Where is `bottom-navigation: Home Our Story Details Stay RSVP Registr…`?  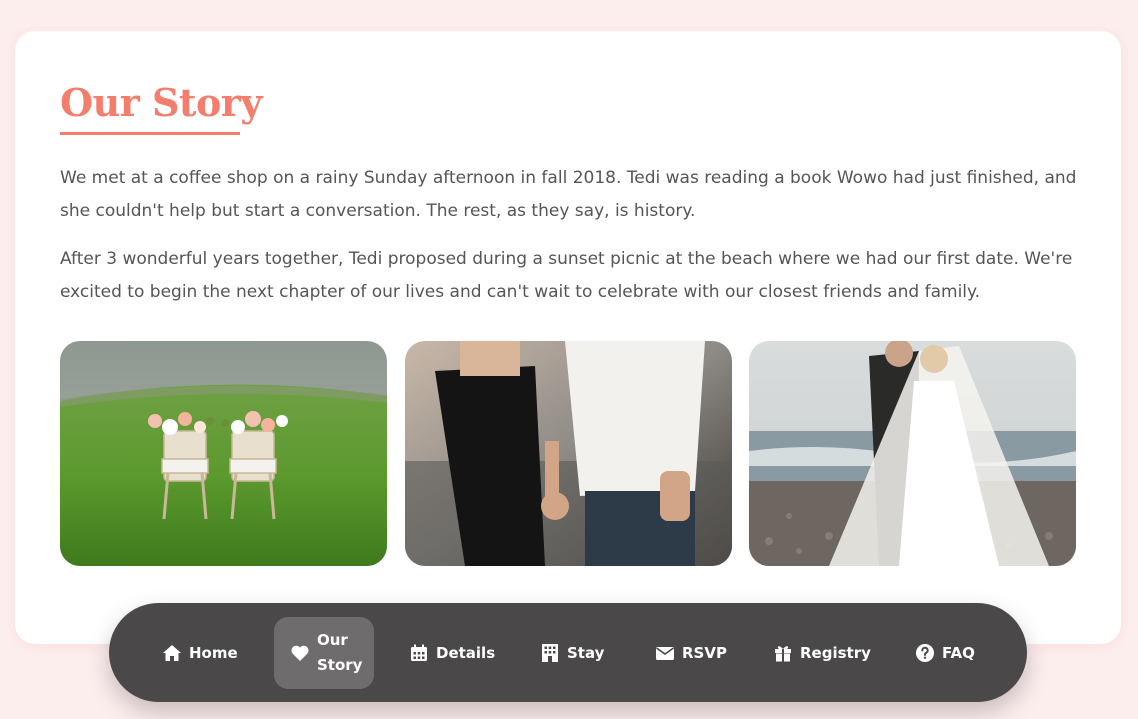
bottom-navigation: Home Our Story Details Stay RSVP Registr… is located at coordinates (568, 652).